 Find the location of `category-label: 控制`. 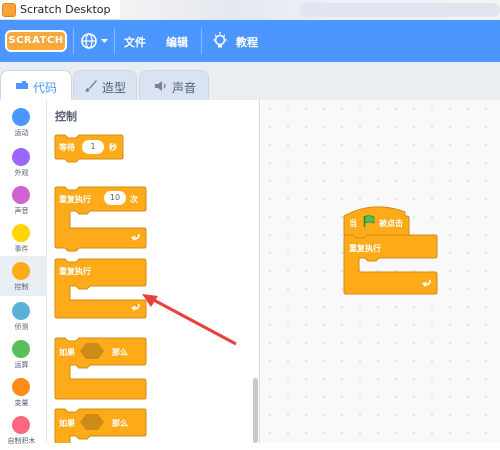

category-label: 控制 is located at coordinates (21, 287).